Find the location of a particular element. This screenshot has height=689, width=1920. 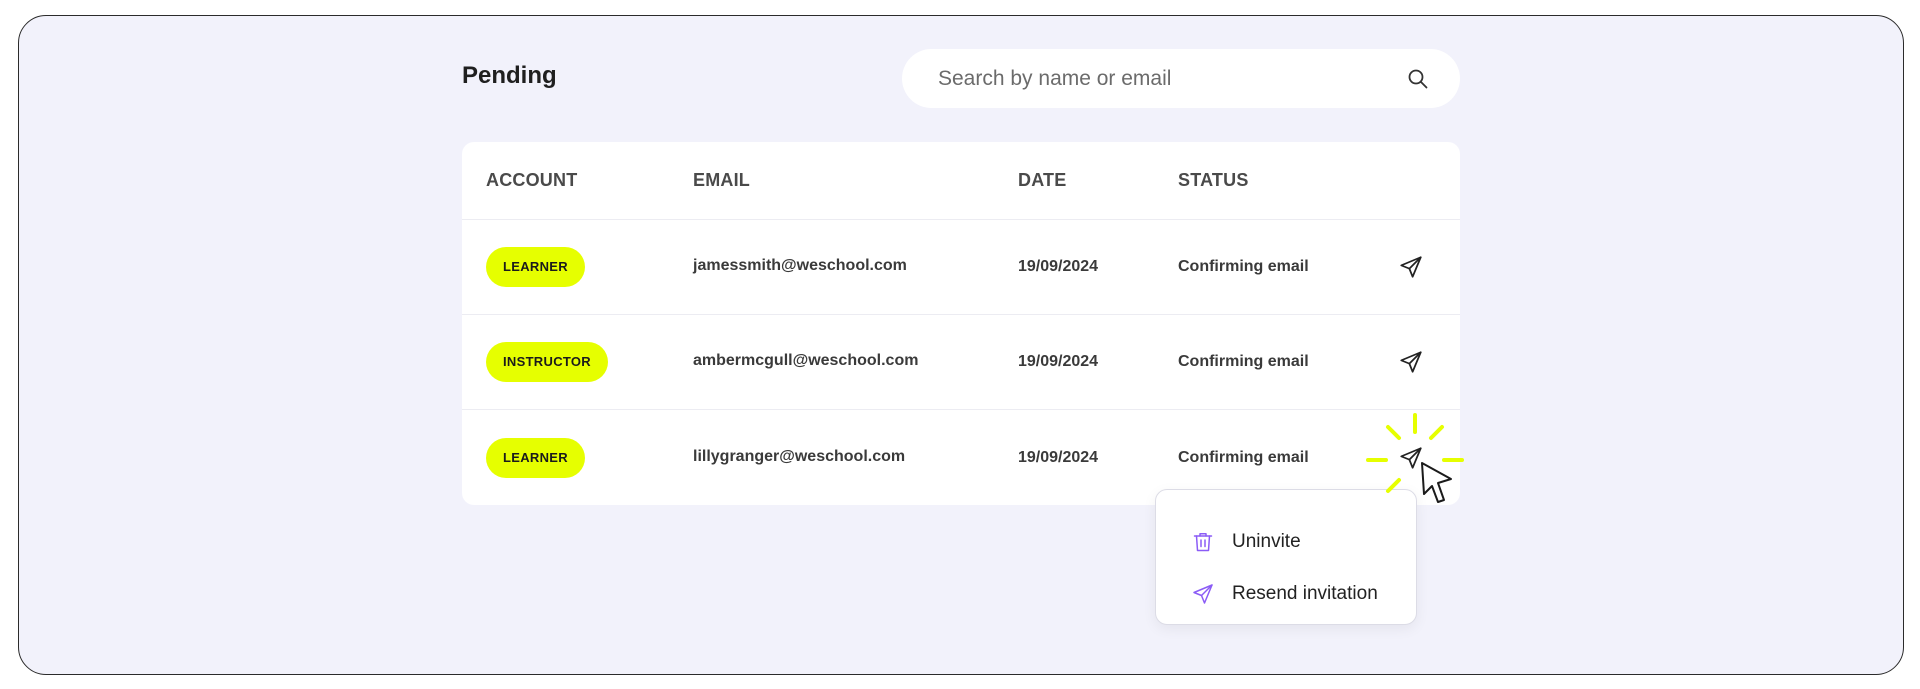

menu-item-label: Resend invitation is located at coordinates (1305, 593).